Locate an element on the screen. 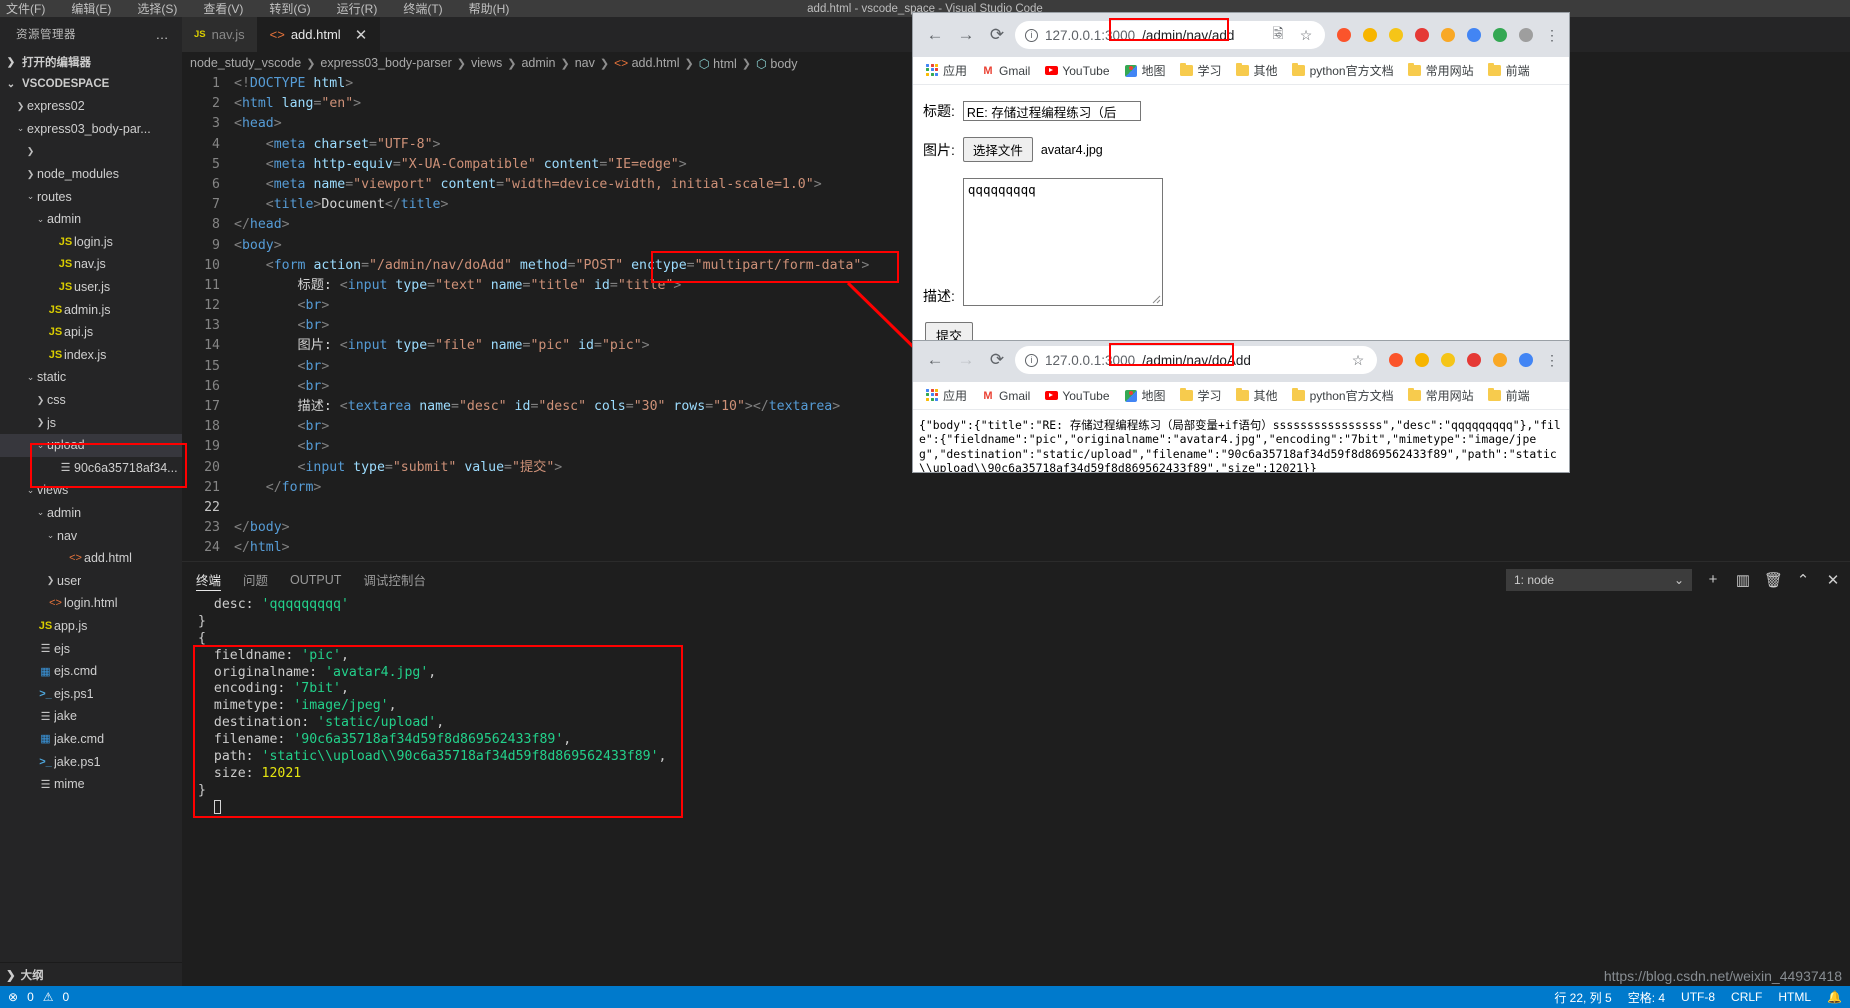  tree-item-ejs-cmd: ▦ ejs.cmd is located at coordinates (91, 671).